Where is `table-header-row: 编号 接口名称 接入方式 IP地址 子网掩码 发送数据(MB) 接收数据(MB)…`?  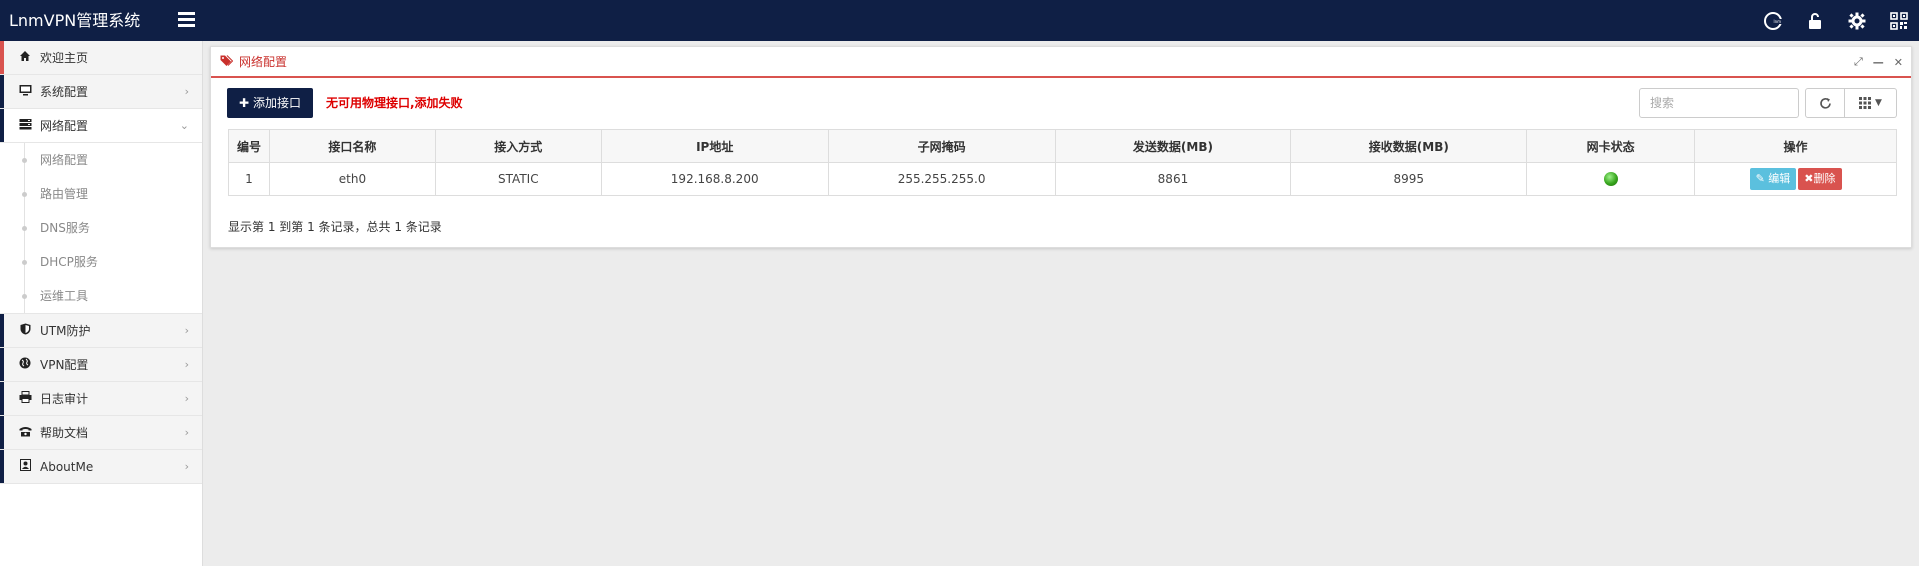
table-header-row: 编号 接口名称 接入方式 IP地址 子网掩码 发送数据(MB) 接收数据(MB)… is located at coordinates (1062, 146).